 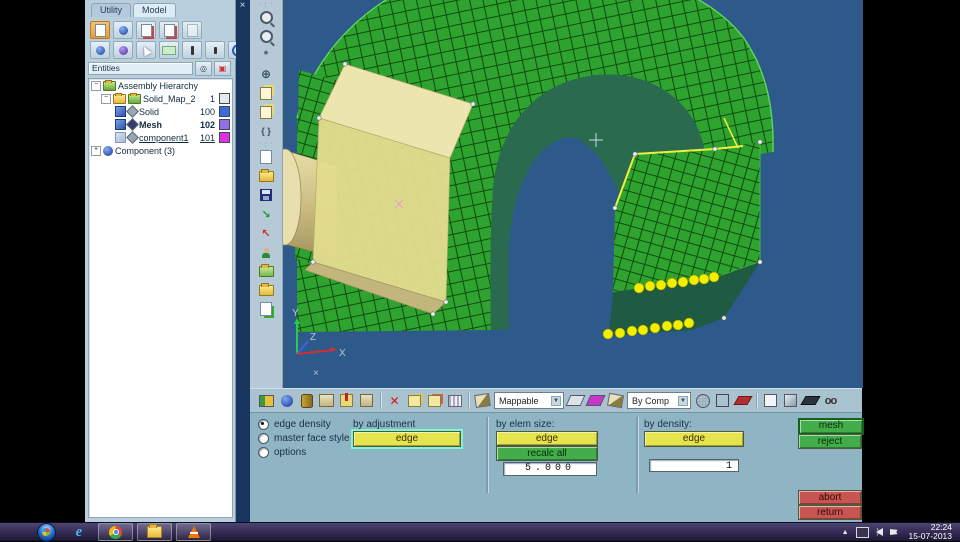 What do you see at coordinates (46, 532) in the screenshot?
I see `start-button` at bounding box center [46, 532].